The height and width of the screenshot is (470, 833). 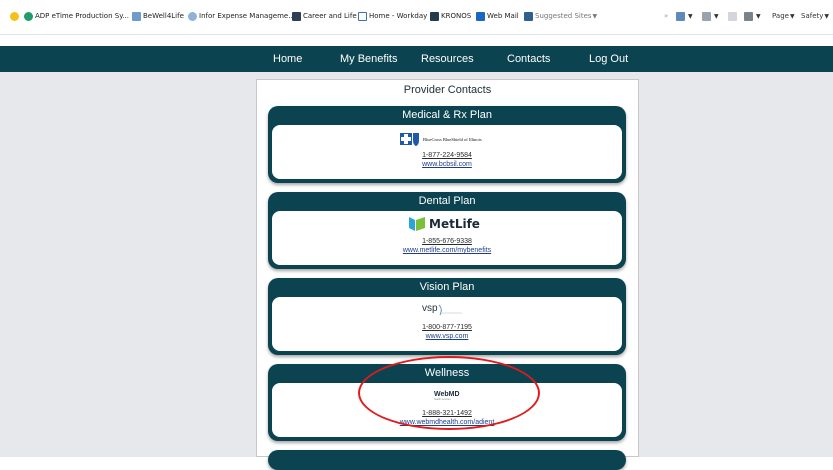 What do you see at coordinates (447, 287) in the screenshot?
I see `card-title: Vision Plan` at bounding box center [447, 287].